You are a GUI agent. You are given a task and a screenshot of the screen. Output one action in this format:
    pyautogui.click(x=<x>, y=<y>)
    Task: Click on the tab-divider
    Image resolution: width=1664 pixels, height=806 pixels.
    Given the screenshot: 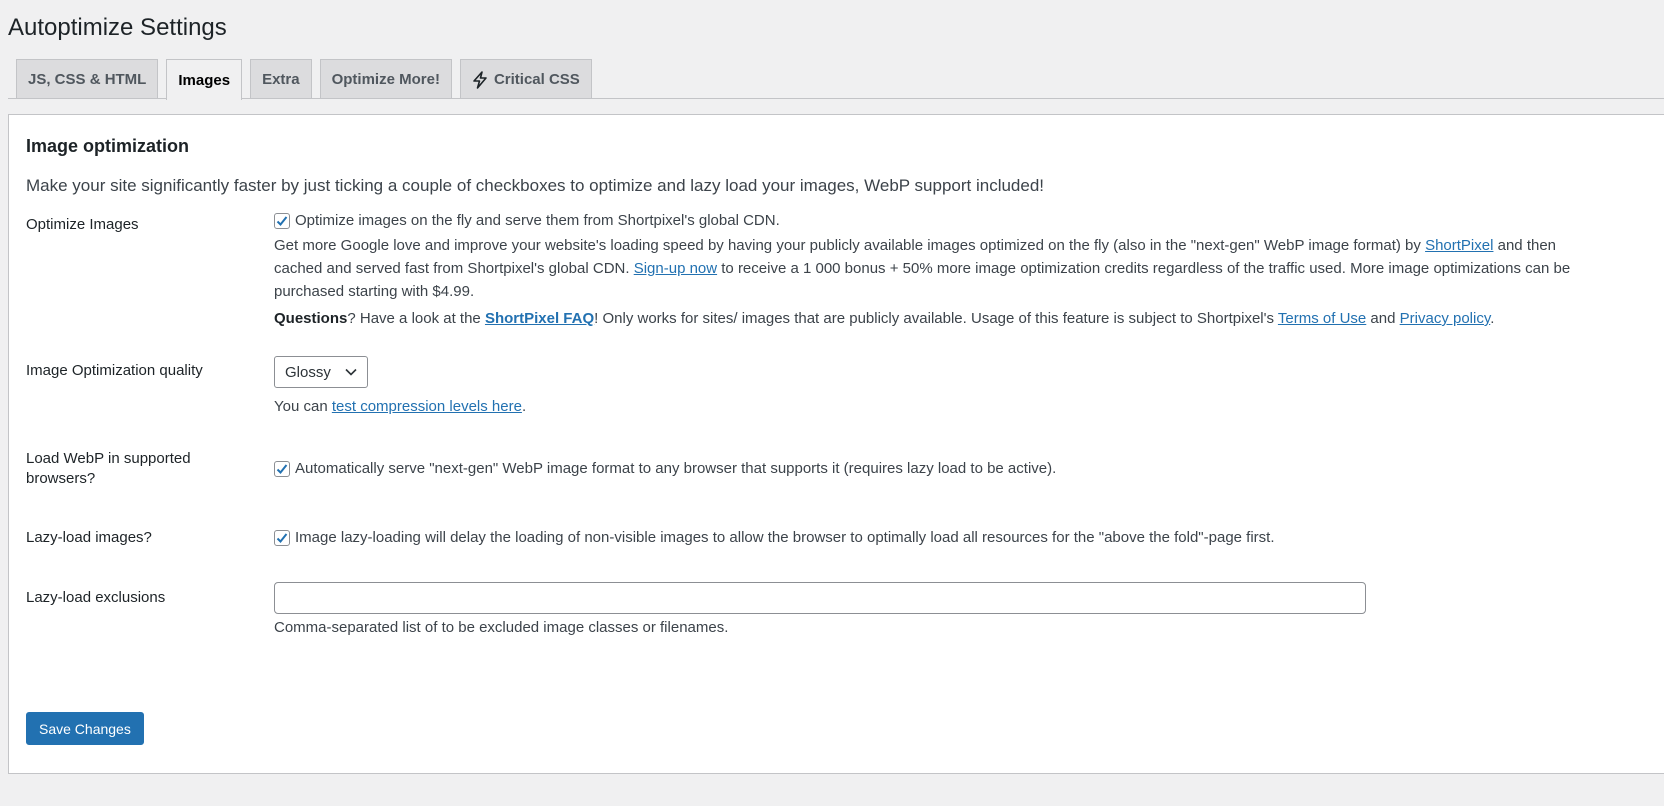 What is the action you would take?
    pyautogui.click(x=836, y=98)
    